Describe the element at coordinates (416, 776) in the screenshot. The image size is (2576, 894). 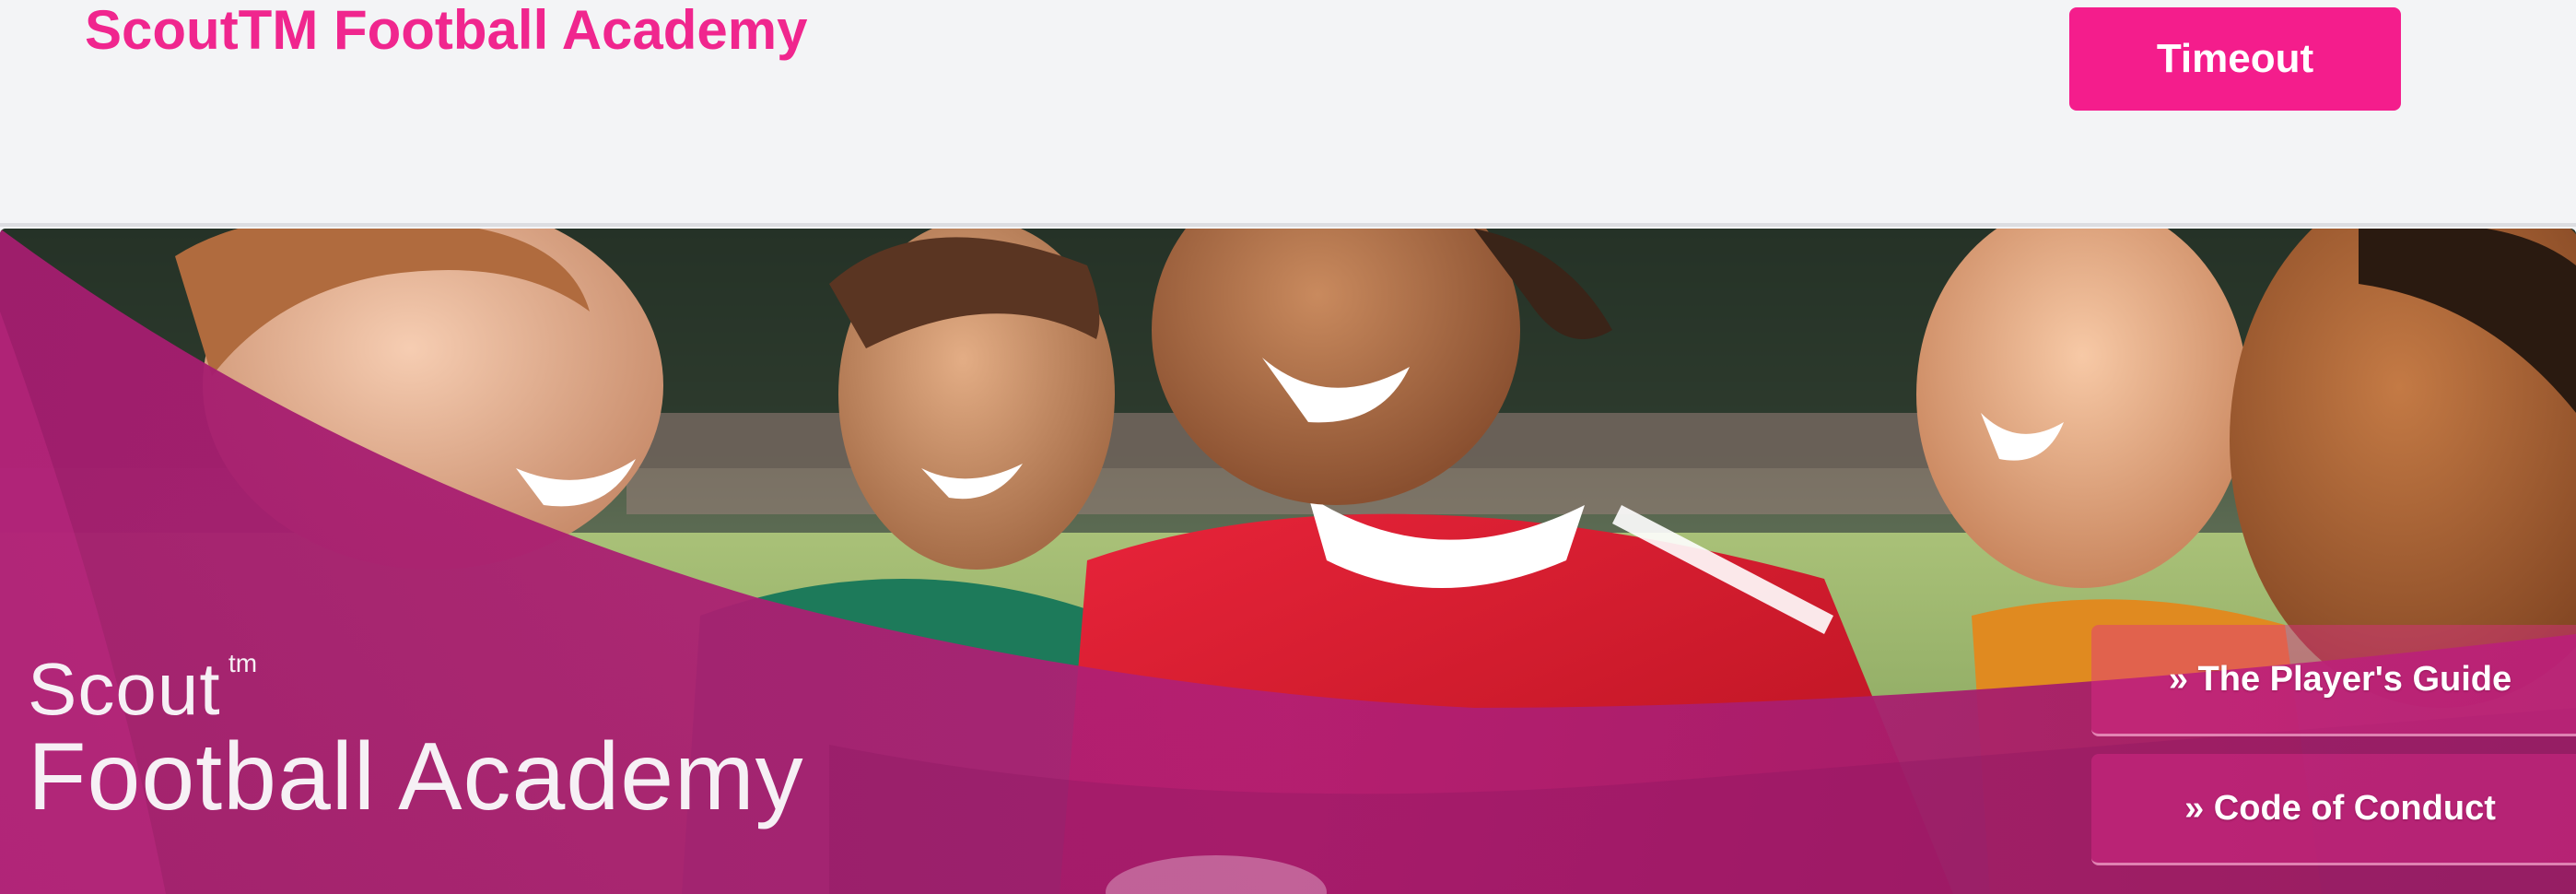
I see `brand-academy: Football Academy` at that location.